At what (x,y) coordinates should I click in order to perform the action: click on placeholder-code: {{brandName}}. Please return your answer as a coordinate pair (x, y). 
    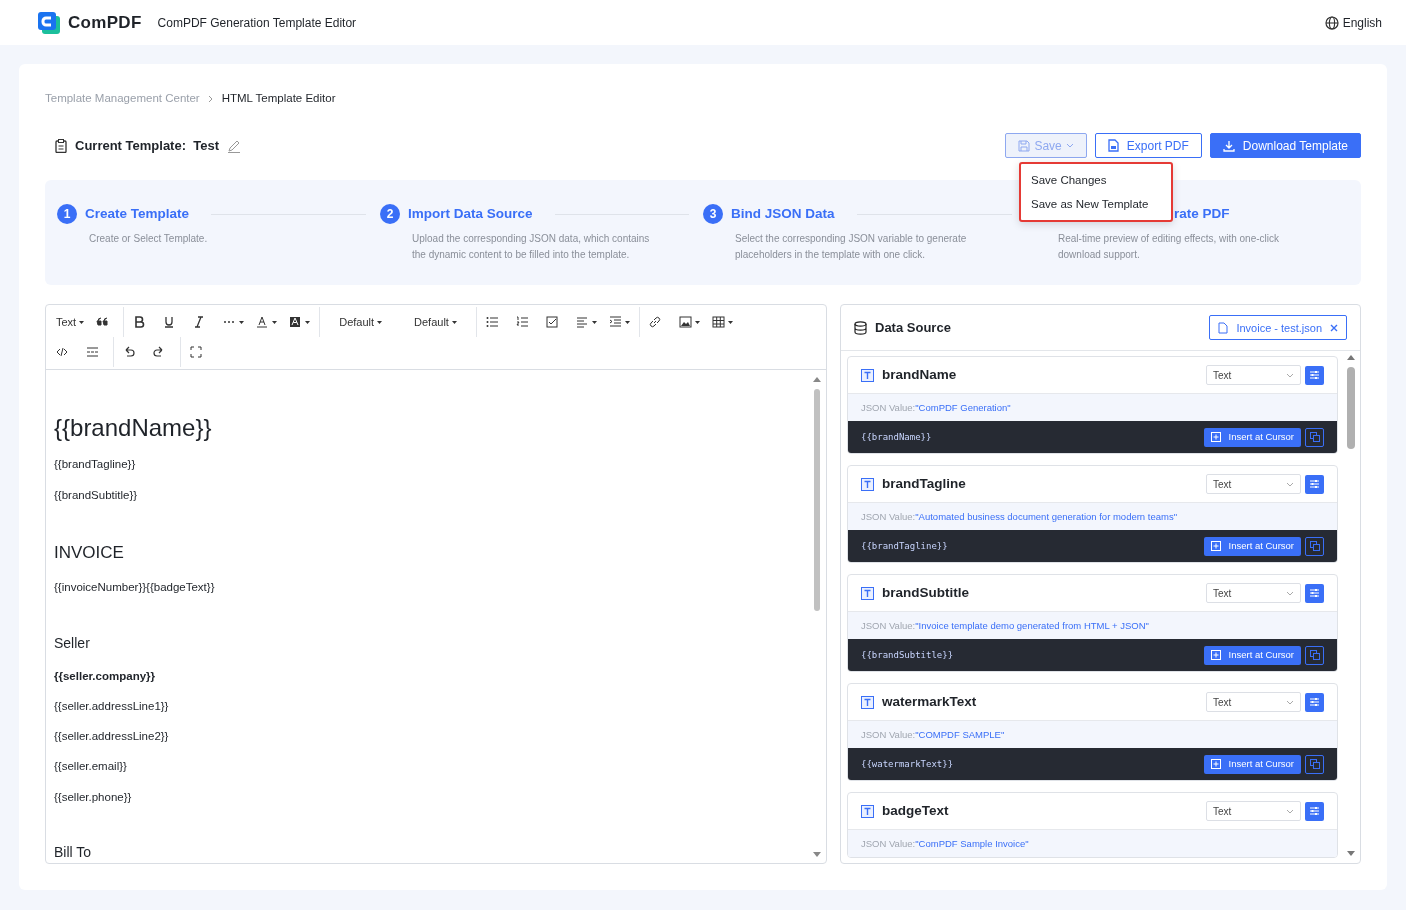
    Looking at the image, I should click on (896, 437).